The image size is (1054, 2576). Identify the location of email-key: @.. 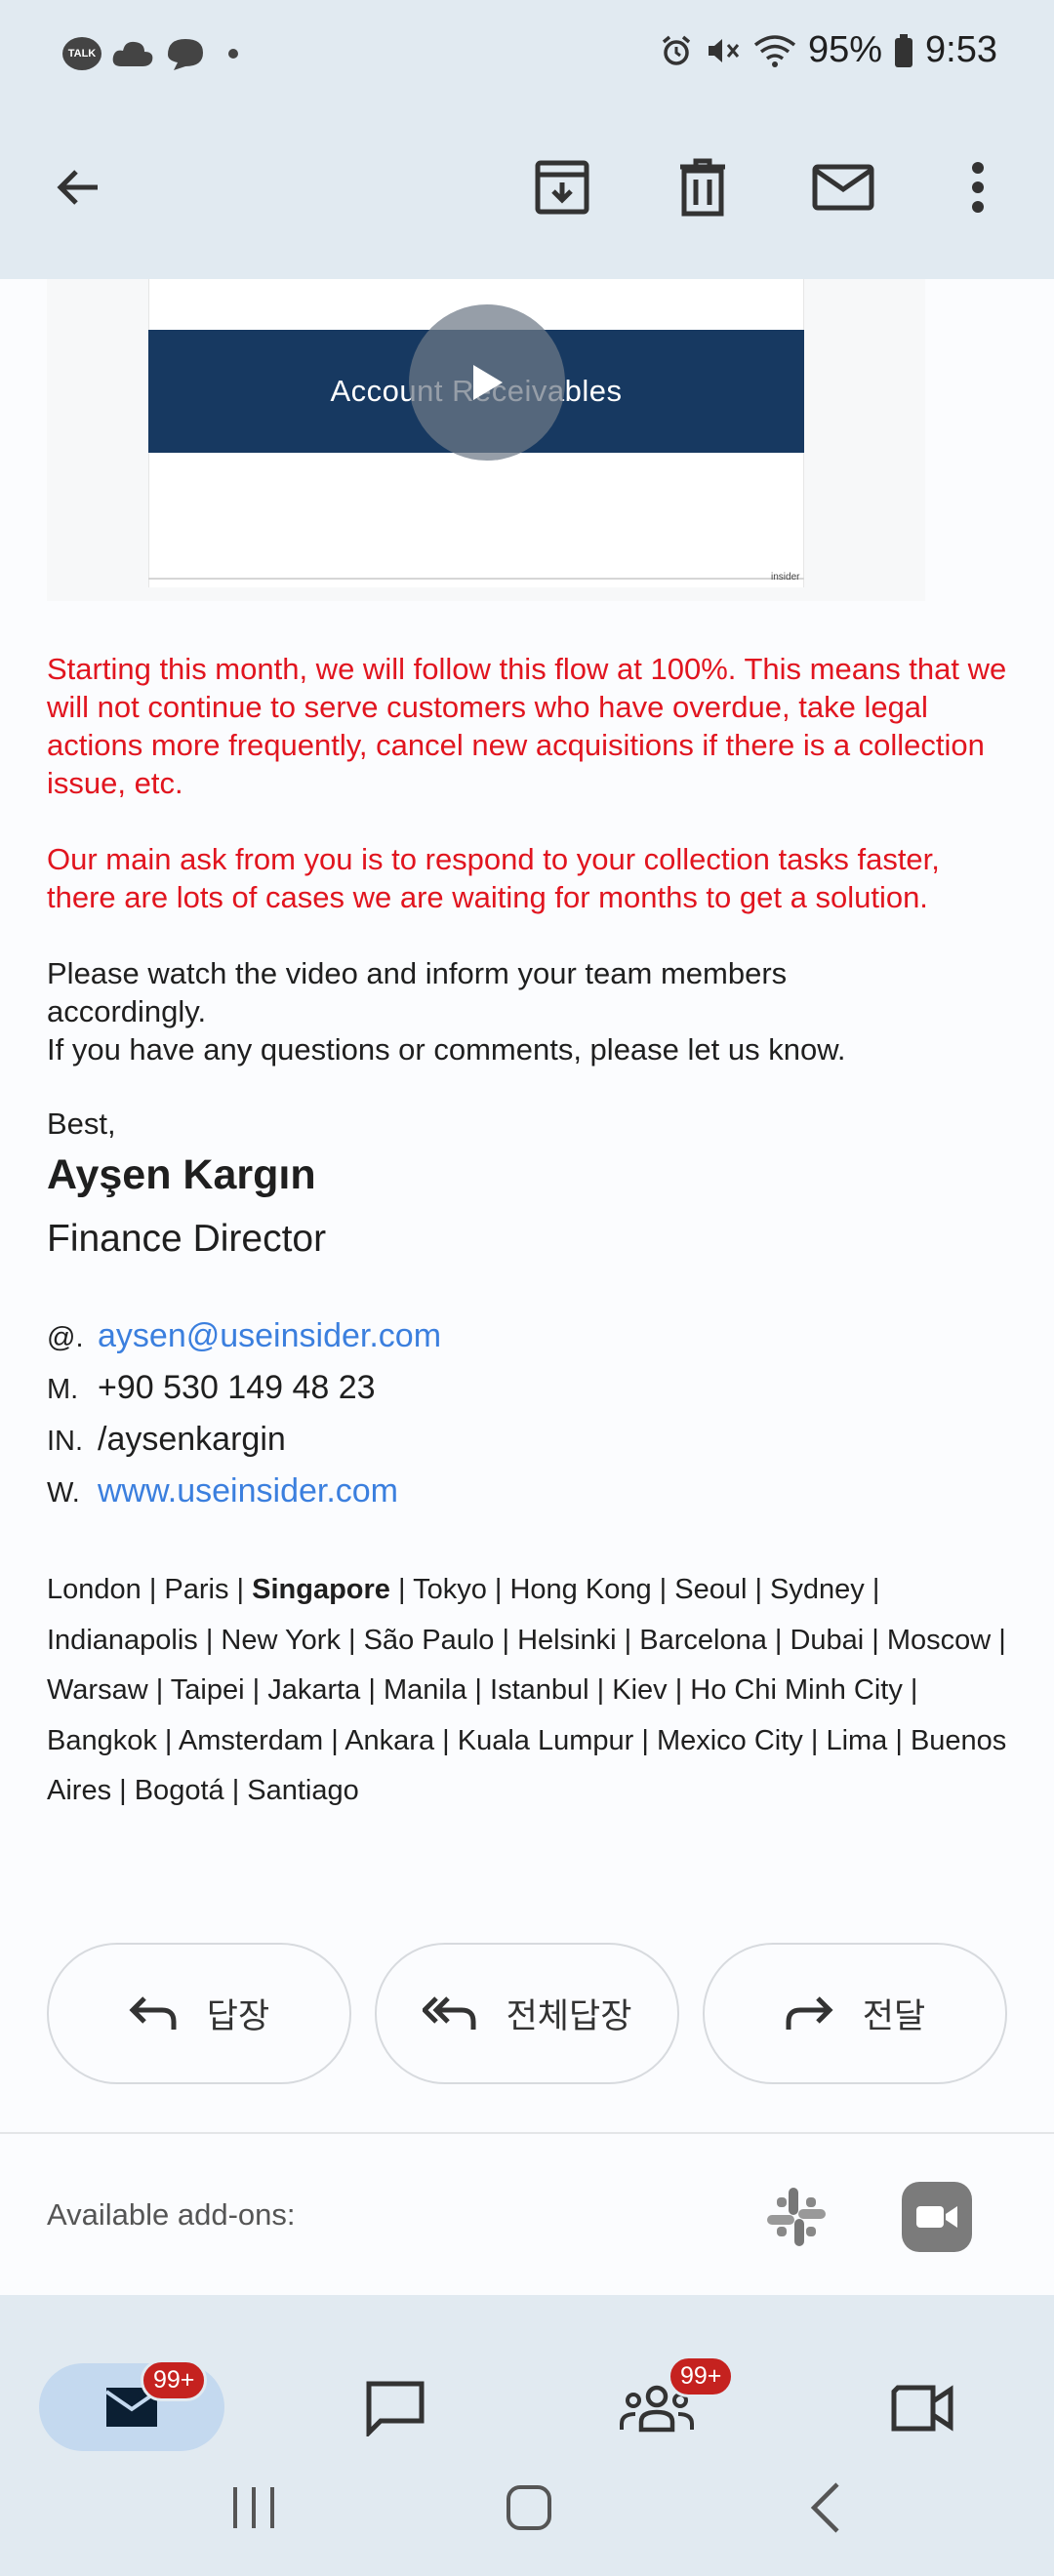
(65, 1337).